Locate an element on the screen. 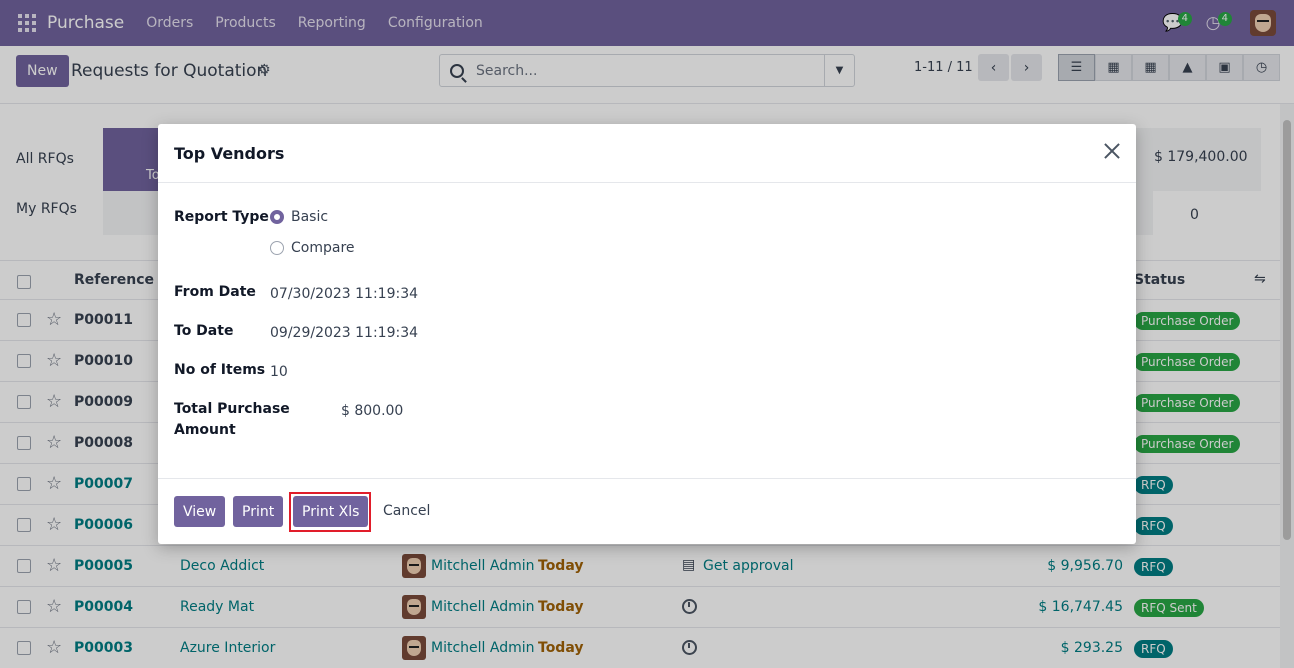  report-type-label: Report Type is located at coordinates (221, 217).